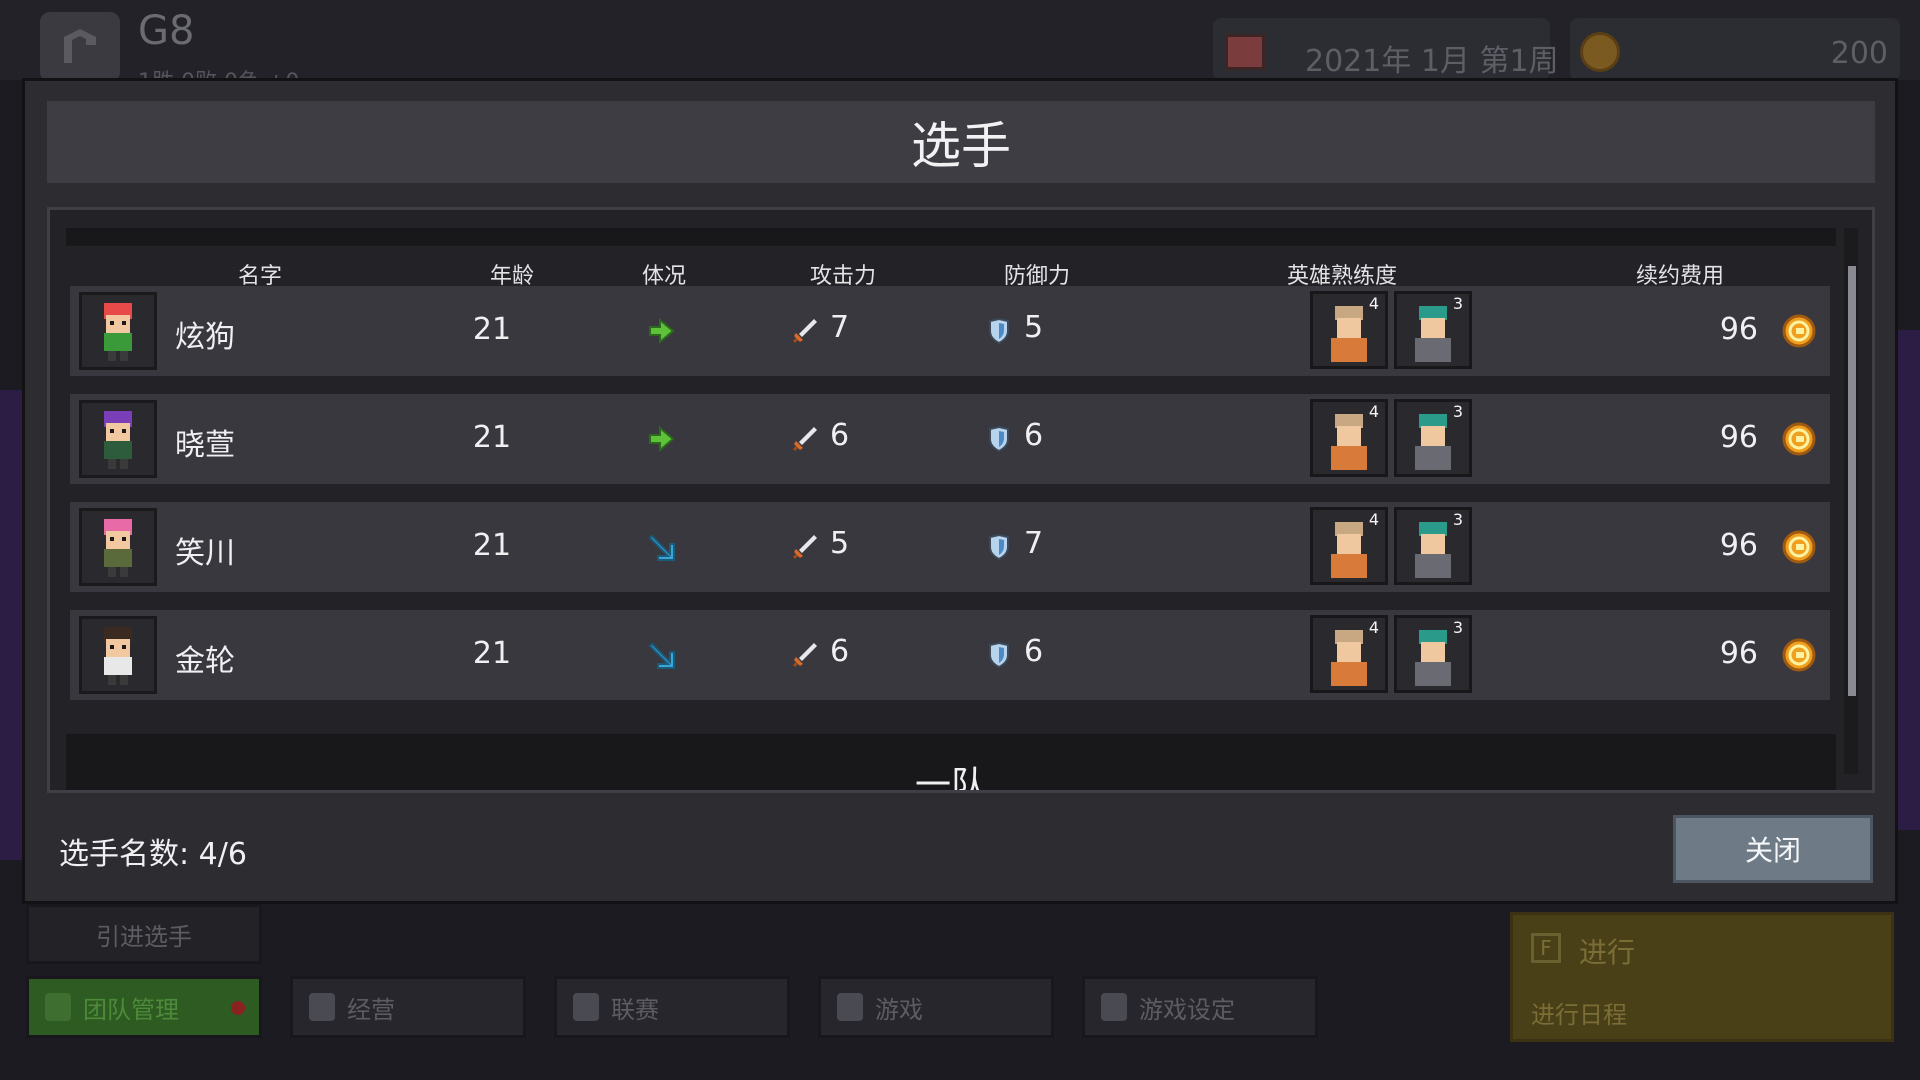 The height and width of the screenshot is (1080, 1920). I want to click on document-icon, so click(322, 1007).